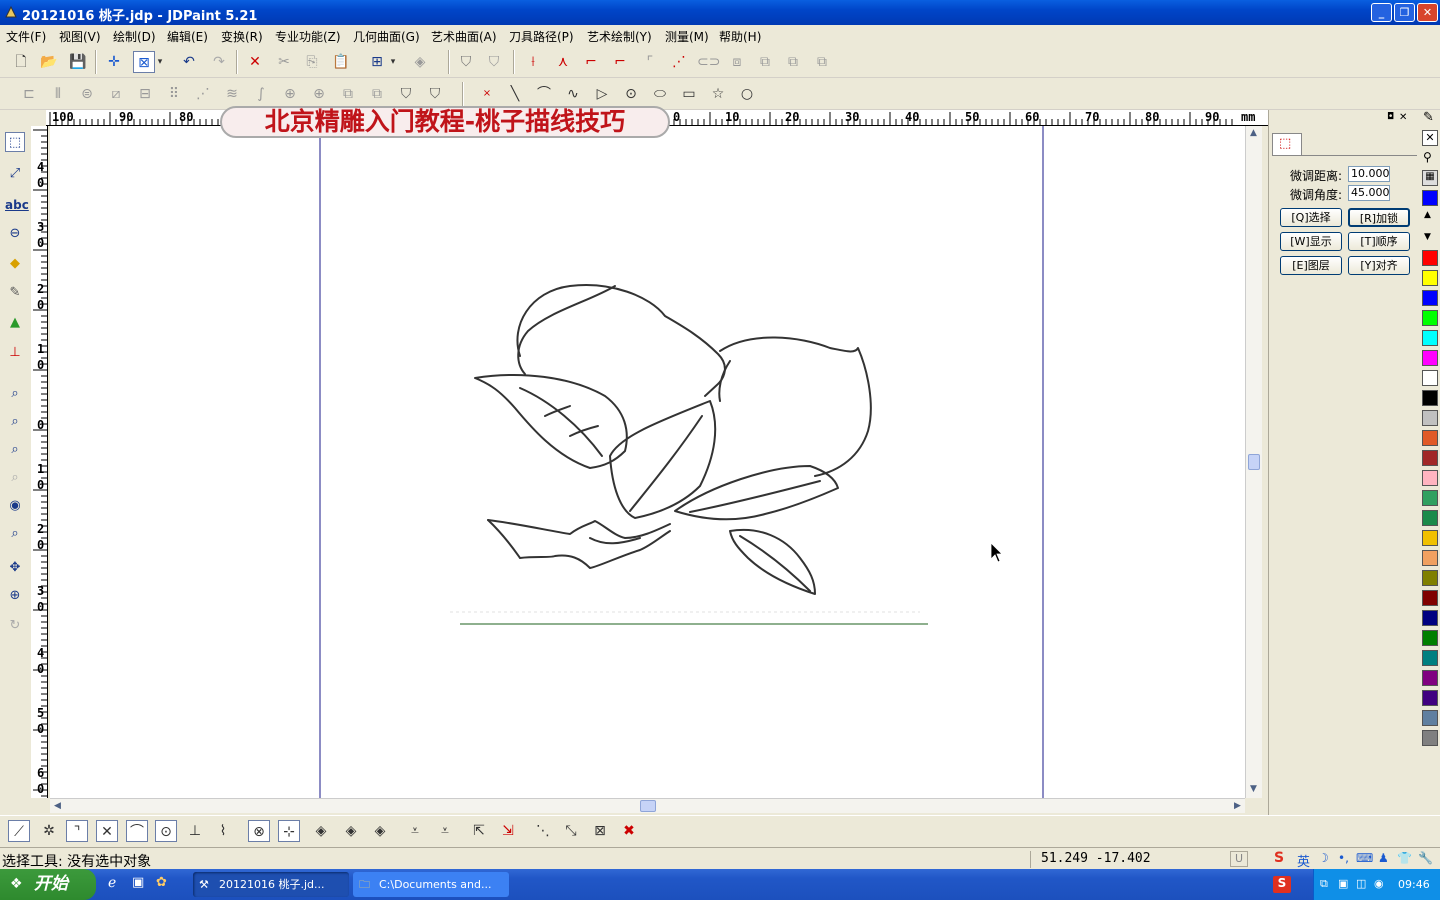 This screenshot has height=900, width=1440. I want to click on trim-icon: ⟊, so click(533, 62).